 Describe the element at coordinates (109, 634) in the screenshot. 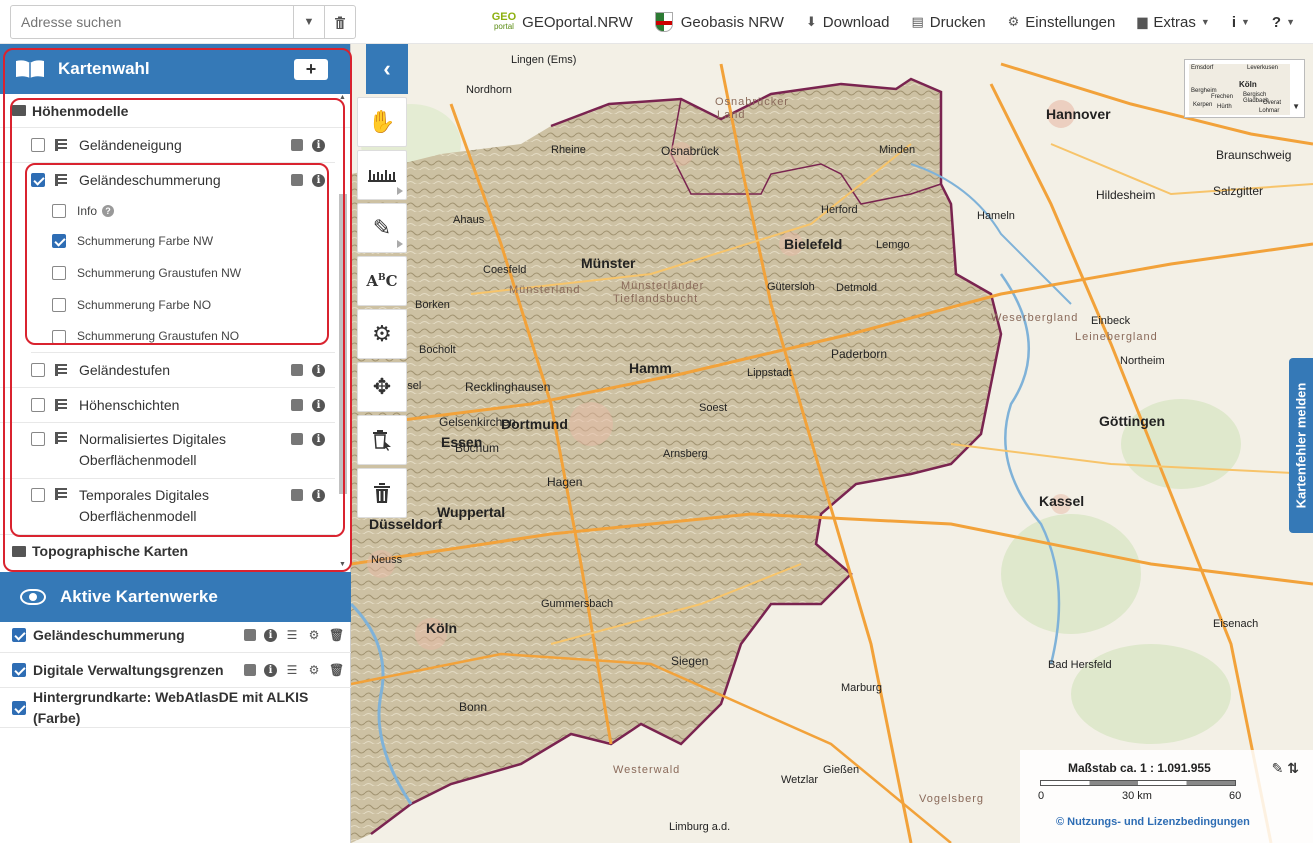

I see `active-layer-label: Geländeschummerung` at that location.